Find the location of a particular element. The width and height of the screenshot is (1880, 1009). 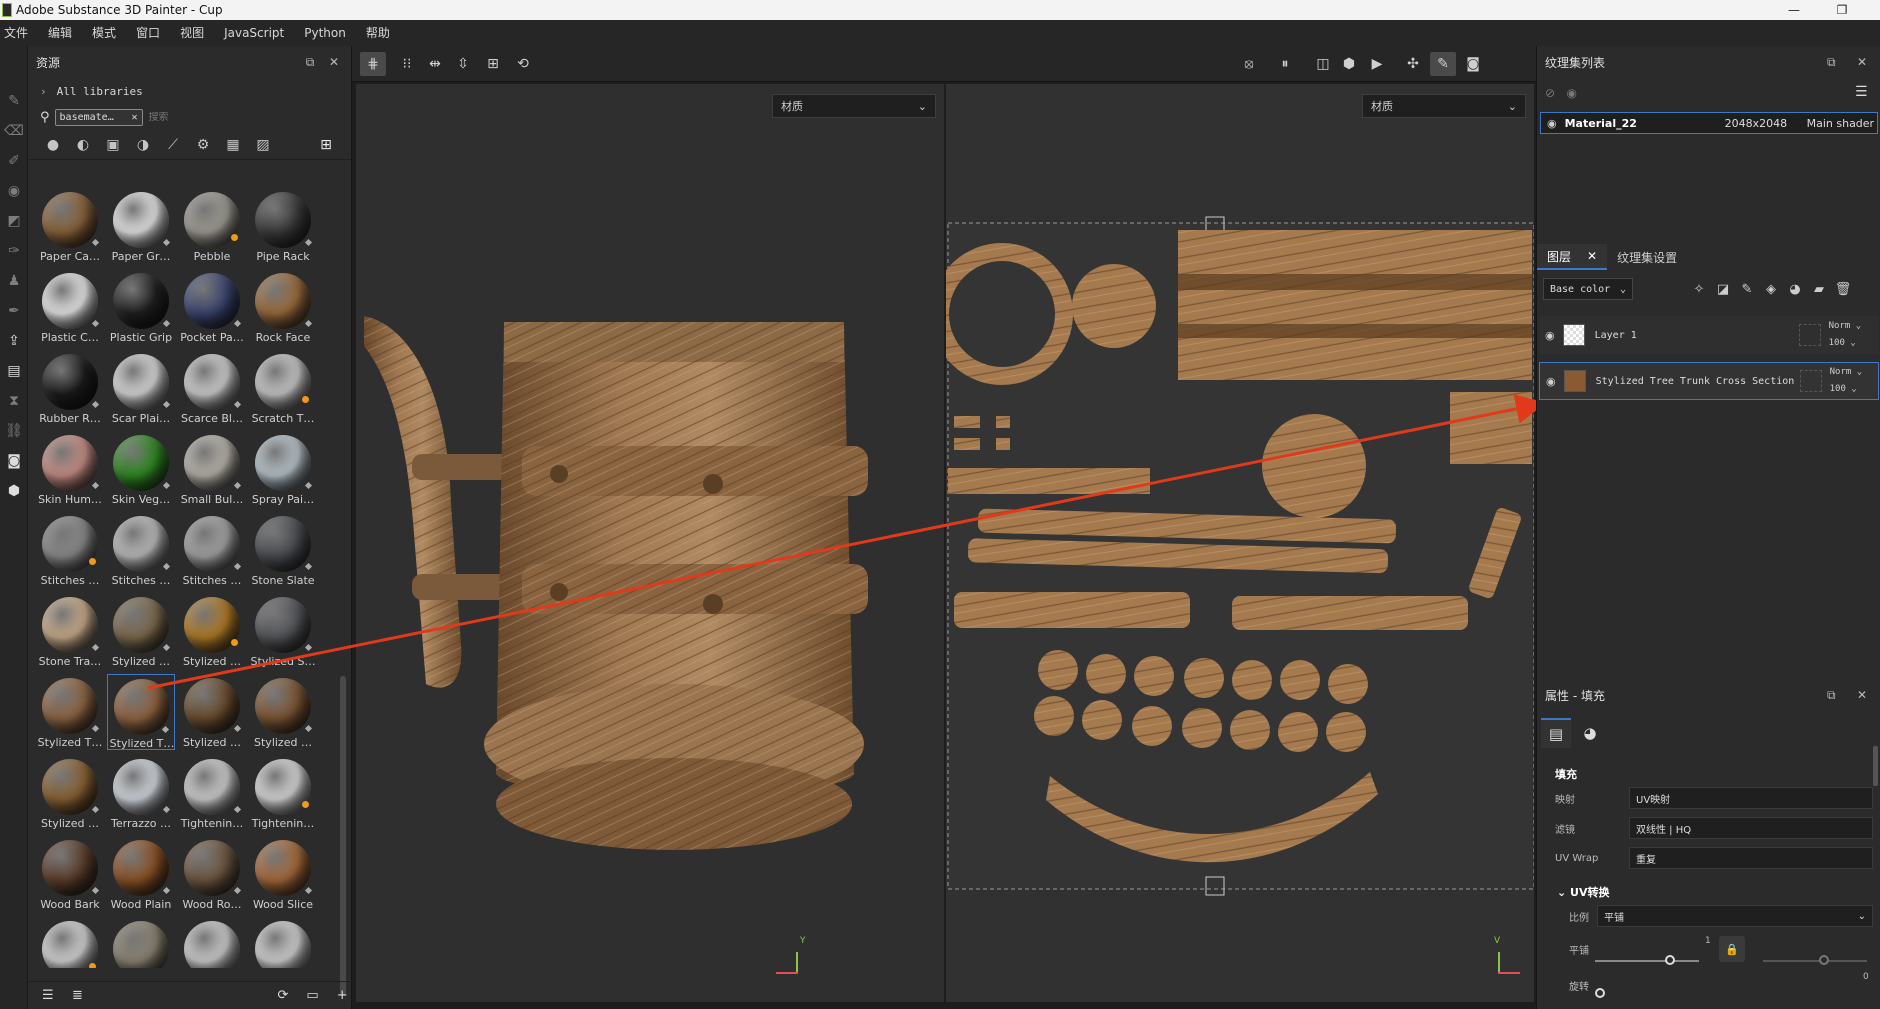

list-view-icon: ☰ is located at coordinates (48, 995).